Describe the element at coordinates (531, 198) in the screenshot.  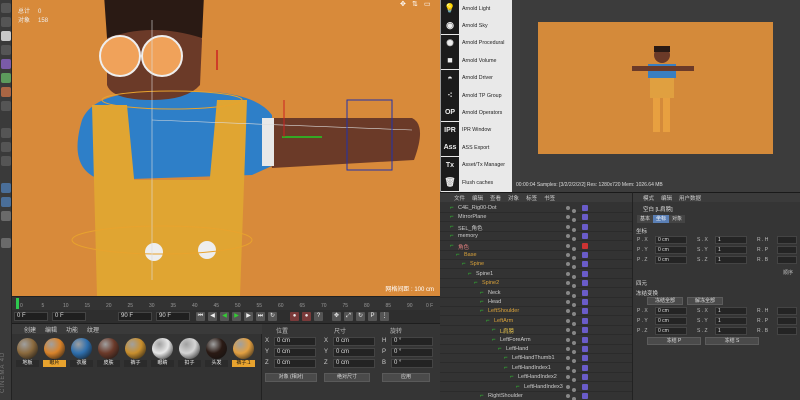
I see `om-menu-tags: 标签` at that location.